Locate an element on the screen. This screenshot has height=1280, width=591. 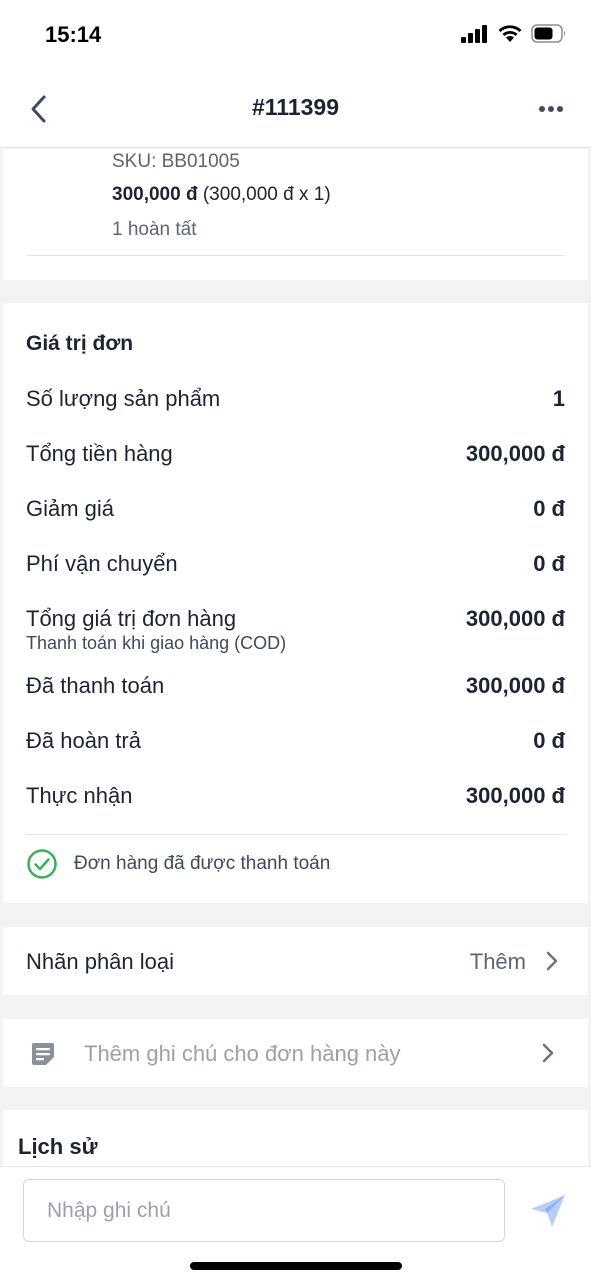
history-title: Lịch sử is located at coordinates (58, 1146).